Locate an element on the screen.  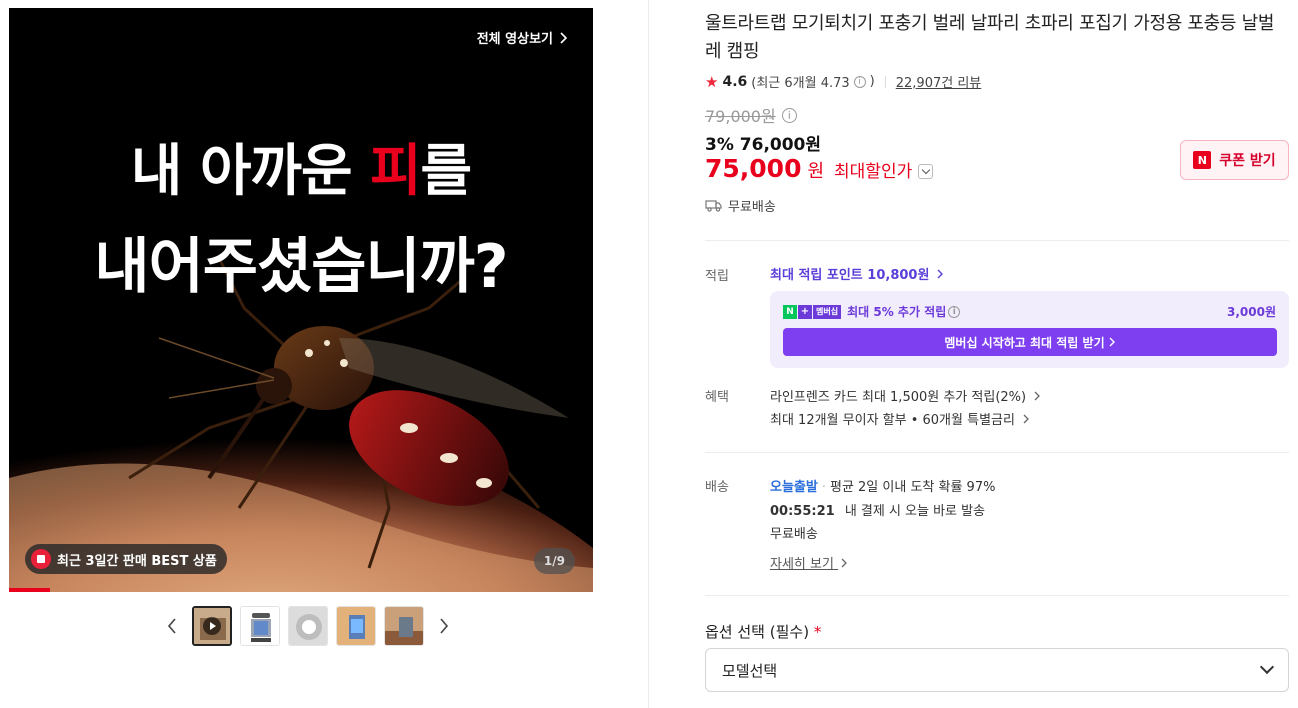
naver-membership-badge: N + 멤버십 is located at coordinates (812, 311).